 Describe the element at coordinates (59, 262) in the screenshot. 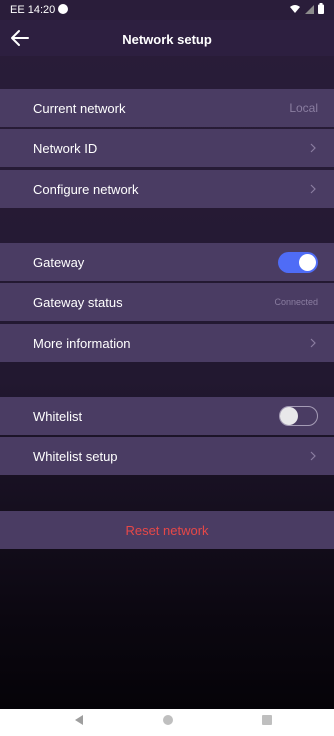

I see `gateway-label: Gateway` at that location.